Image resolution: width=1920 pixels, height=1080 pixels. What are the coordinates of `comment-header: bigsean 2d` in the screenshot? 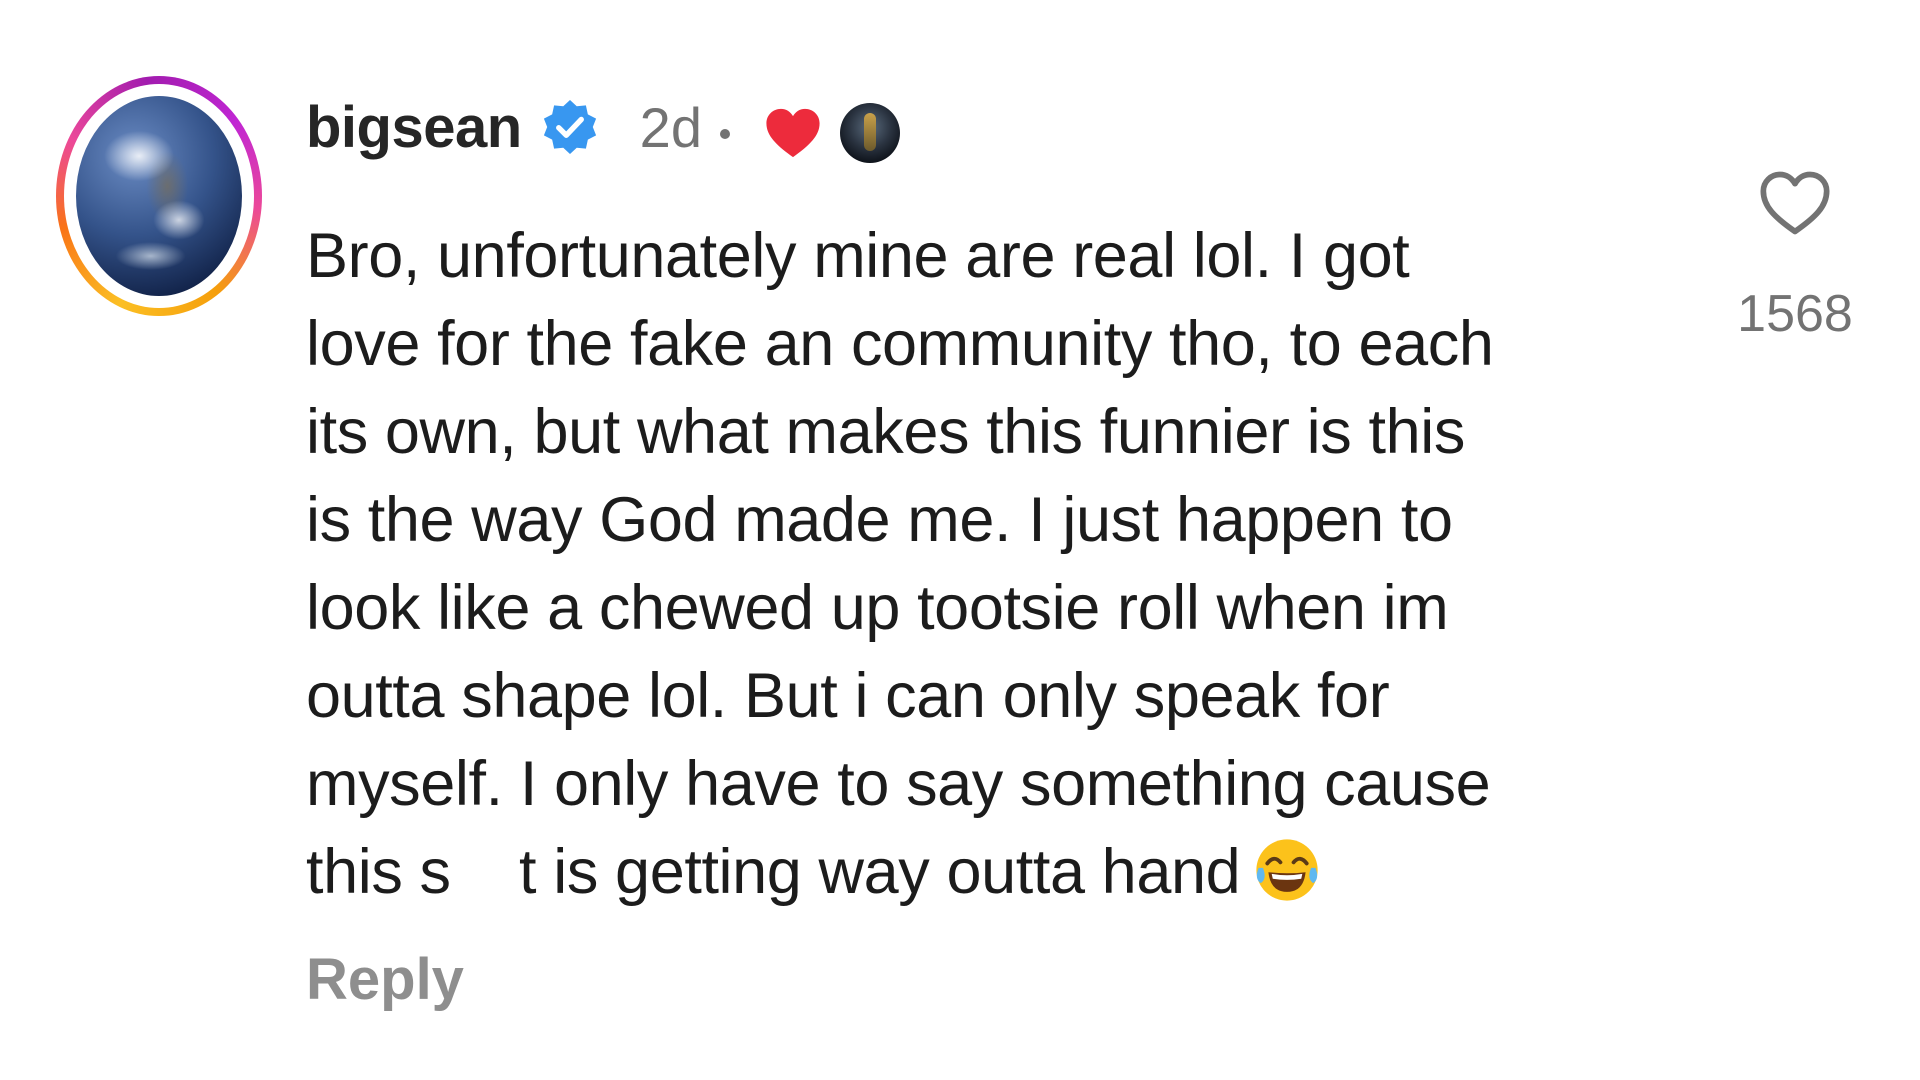 It's located at (603, 127).